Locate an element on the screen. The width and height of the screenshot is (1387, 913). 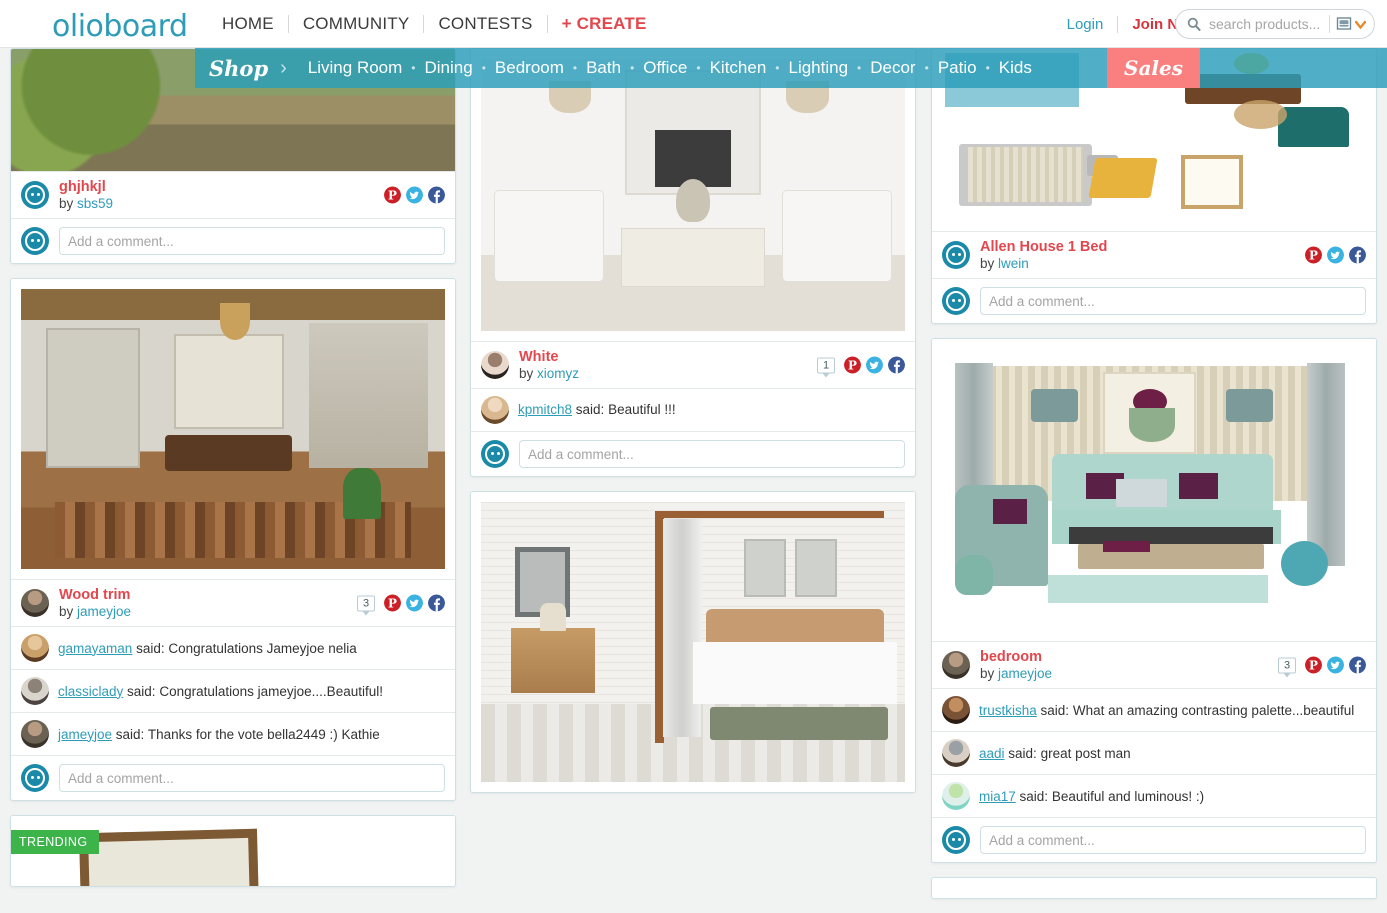
search-category-selector is located at coordinates (1351, 24).